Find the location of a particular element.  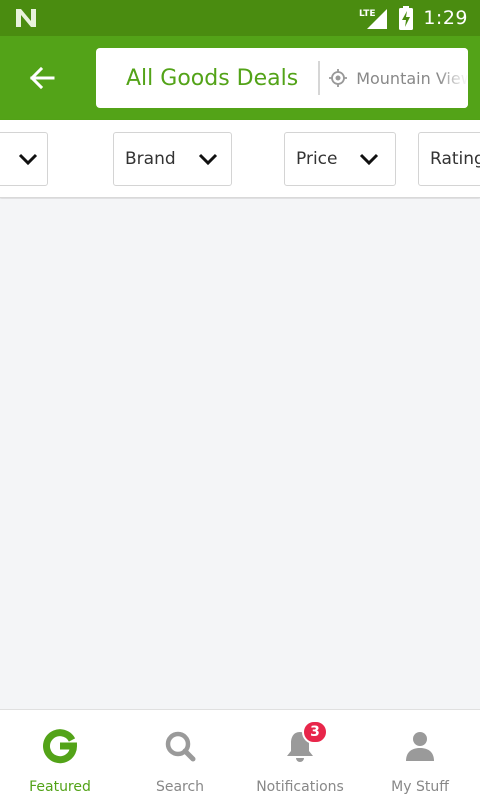

lte-signal-icon: LTE is located at coordinates (373, 19).